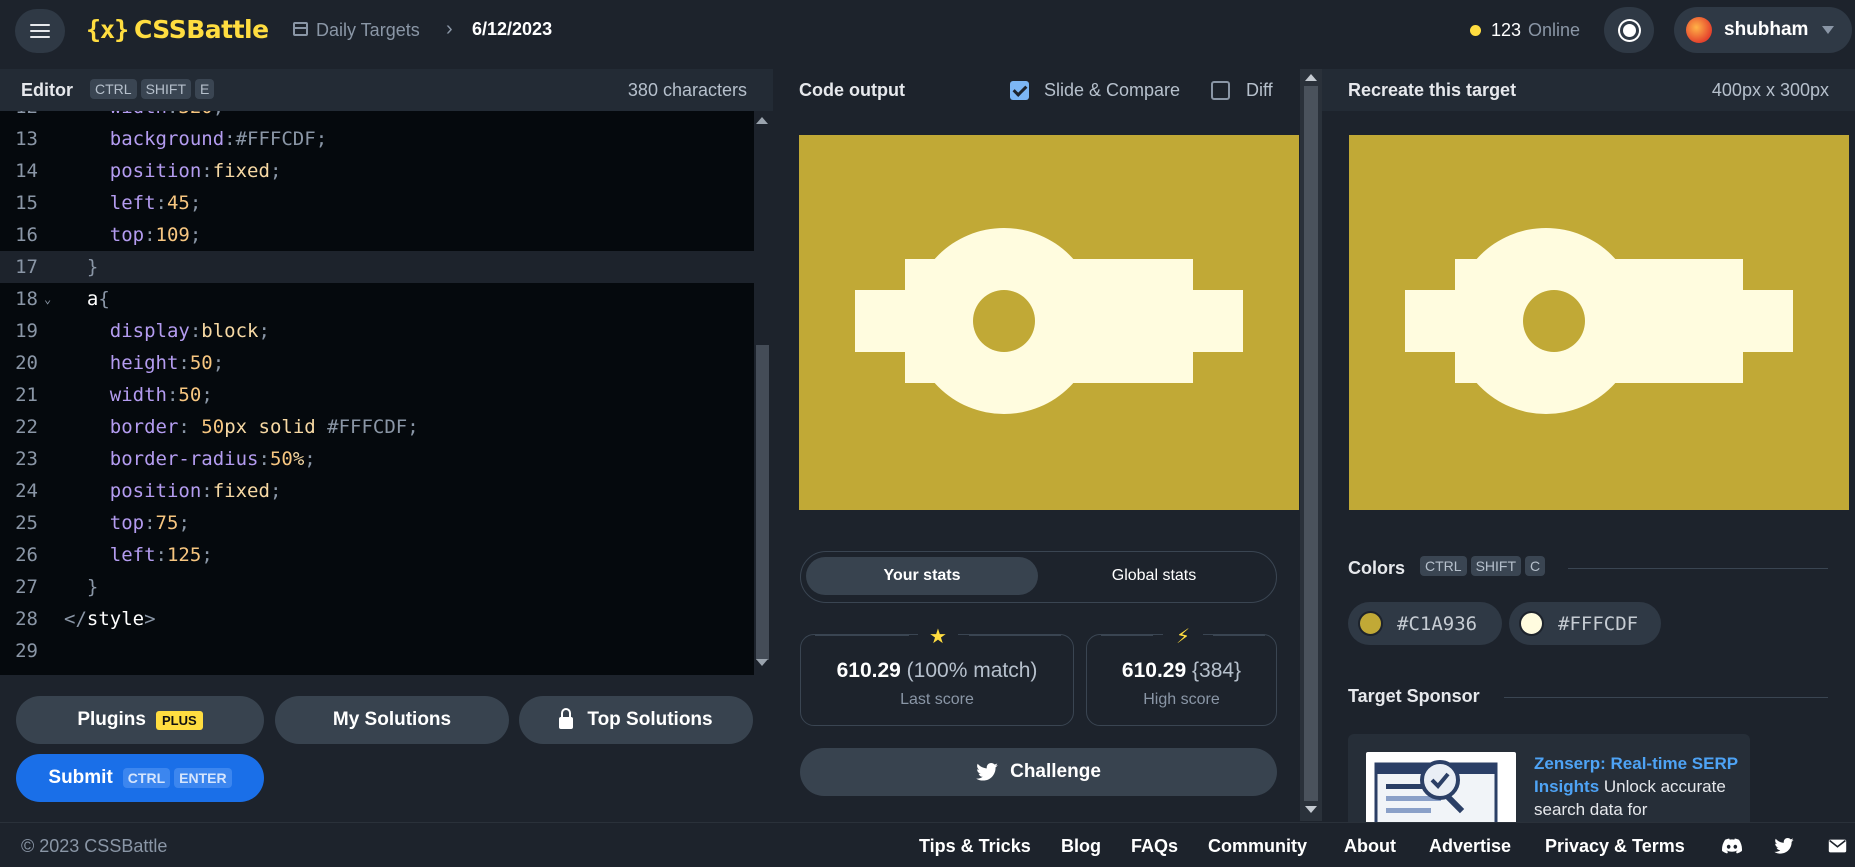 Image resolution: width=1855 pixels, height=867 pixels. What do you see at coordinates (26, 299) in the screenshot?
I see `line-number: 18` at bounding box center [26, 299].